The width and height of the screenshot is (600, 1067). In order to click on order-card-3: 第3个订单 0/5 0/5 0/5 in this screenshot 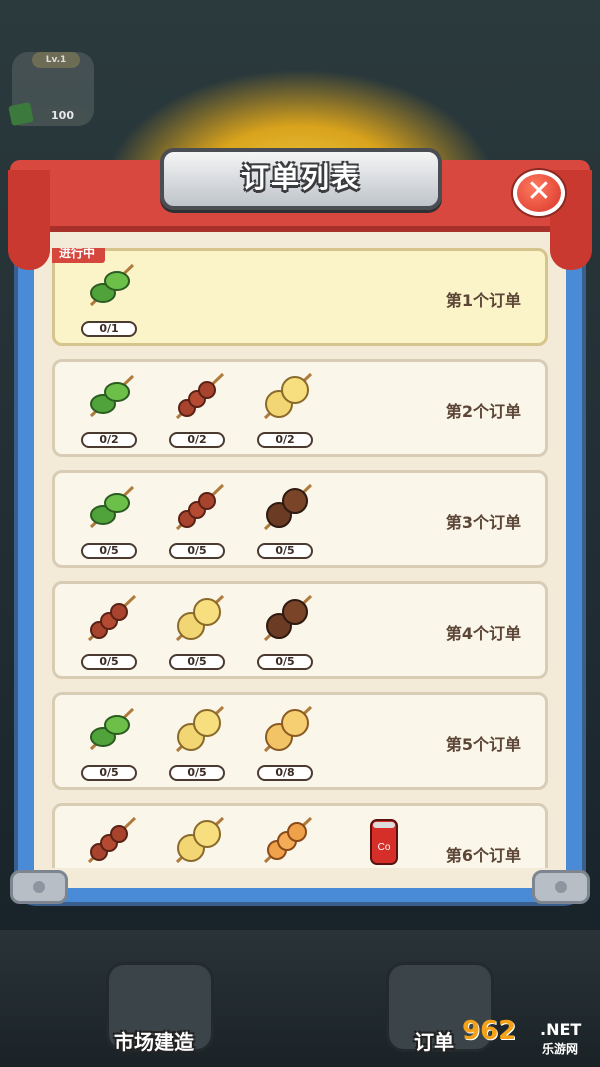, I will do `click(300, 519)`.